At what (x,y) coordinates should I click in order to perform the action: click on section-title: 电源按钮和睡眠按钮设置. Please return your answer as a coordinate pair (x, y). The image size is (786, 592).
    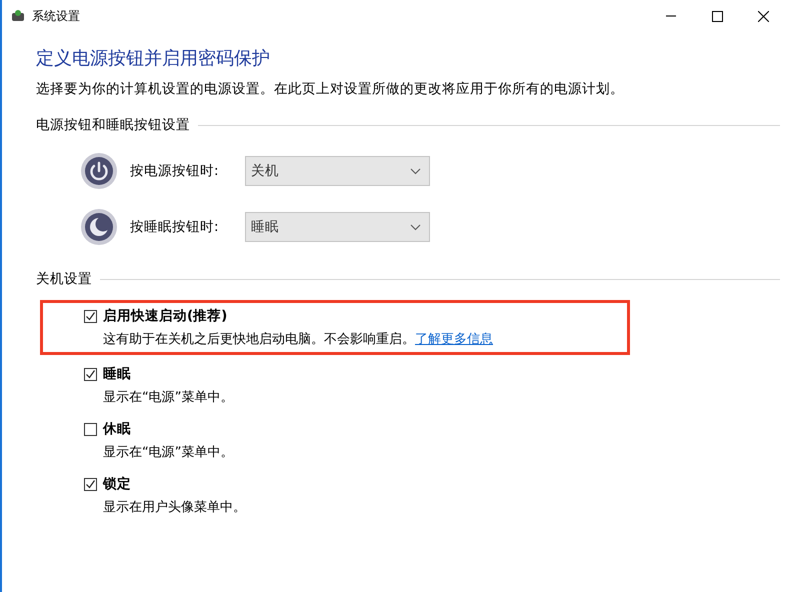
    Looking at the image, I should click on (113, 125).